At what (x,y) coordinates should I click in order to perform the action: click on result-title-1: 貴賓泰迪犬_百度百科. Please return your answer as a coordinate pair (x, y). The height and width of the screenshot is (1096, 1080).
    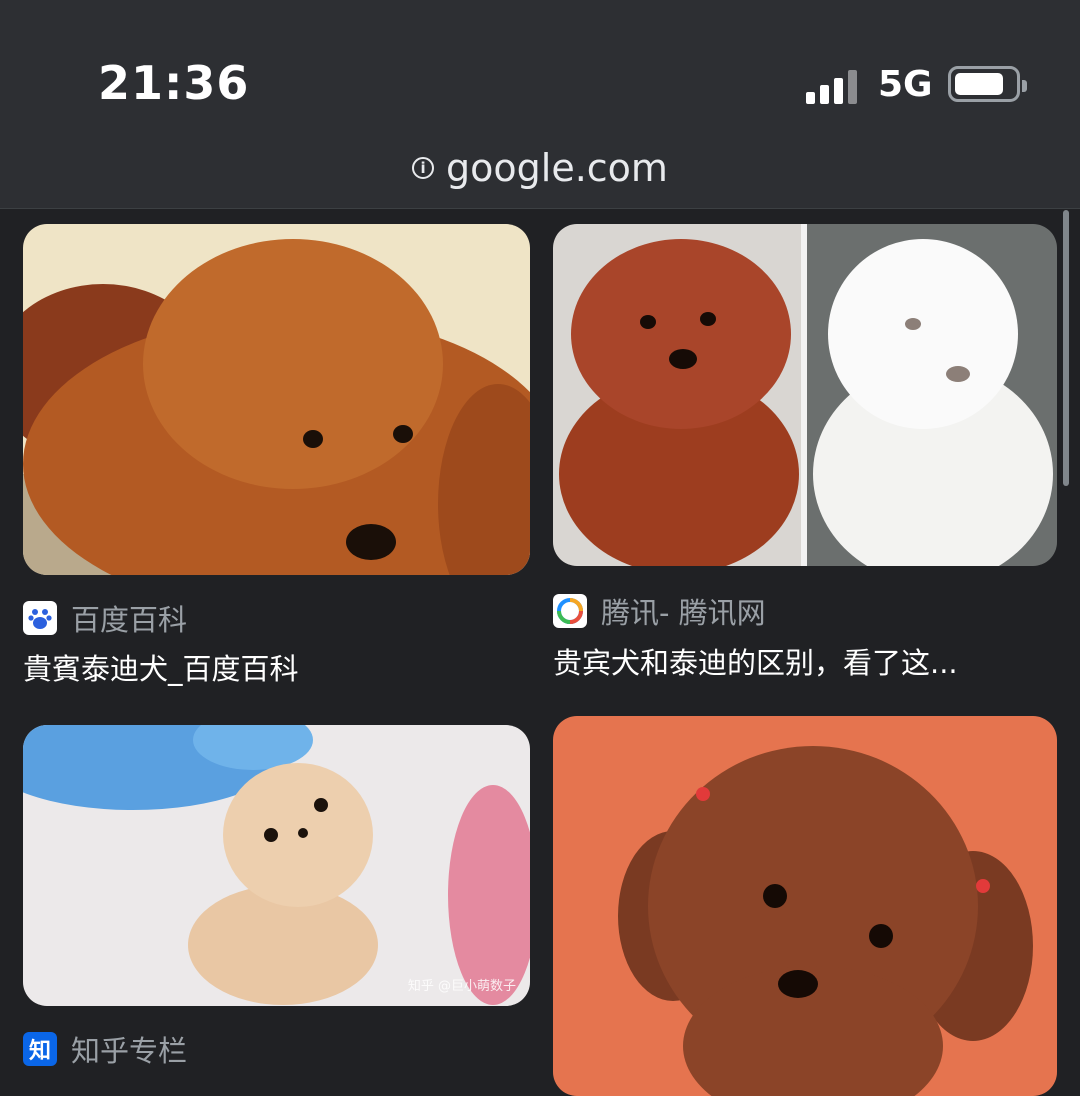
    Looking at the image, I should click on (273, 667).